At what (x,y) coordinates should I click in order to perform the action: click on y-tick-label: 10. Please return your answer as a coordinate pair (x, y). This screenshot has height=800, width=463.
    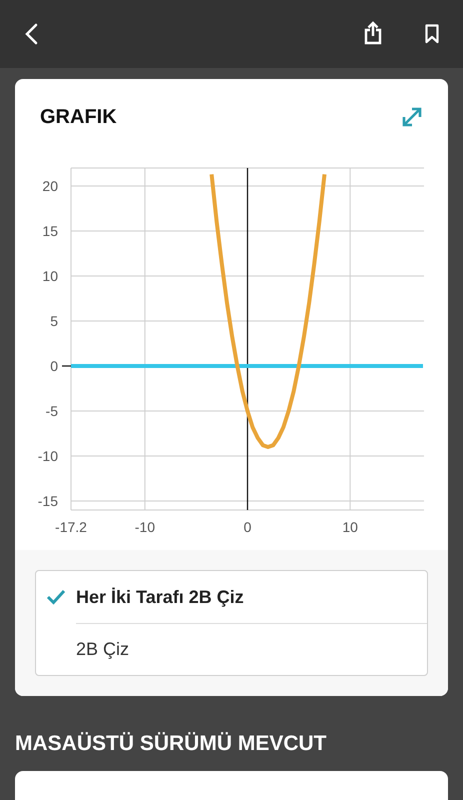
    Looking at the image, I should click on (50, 276).